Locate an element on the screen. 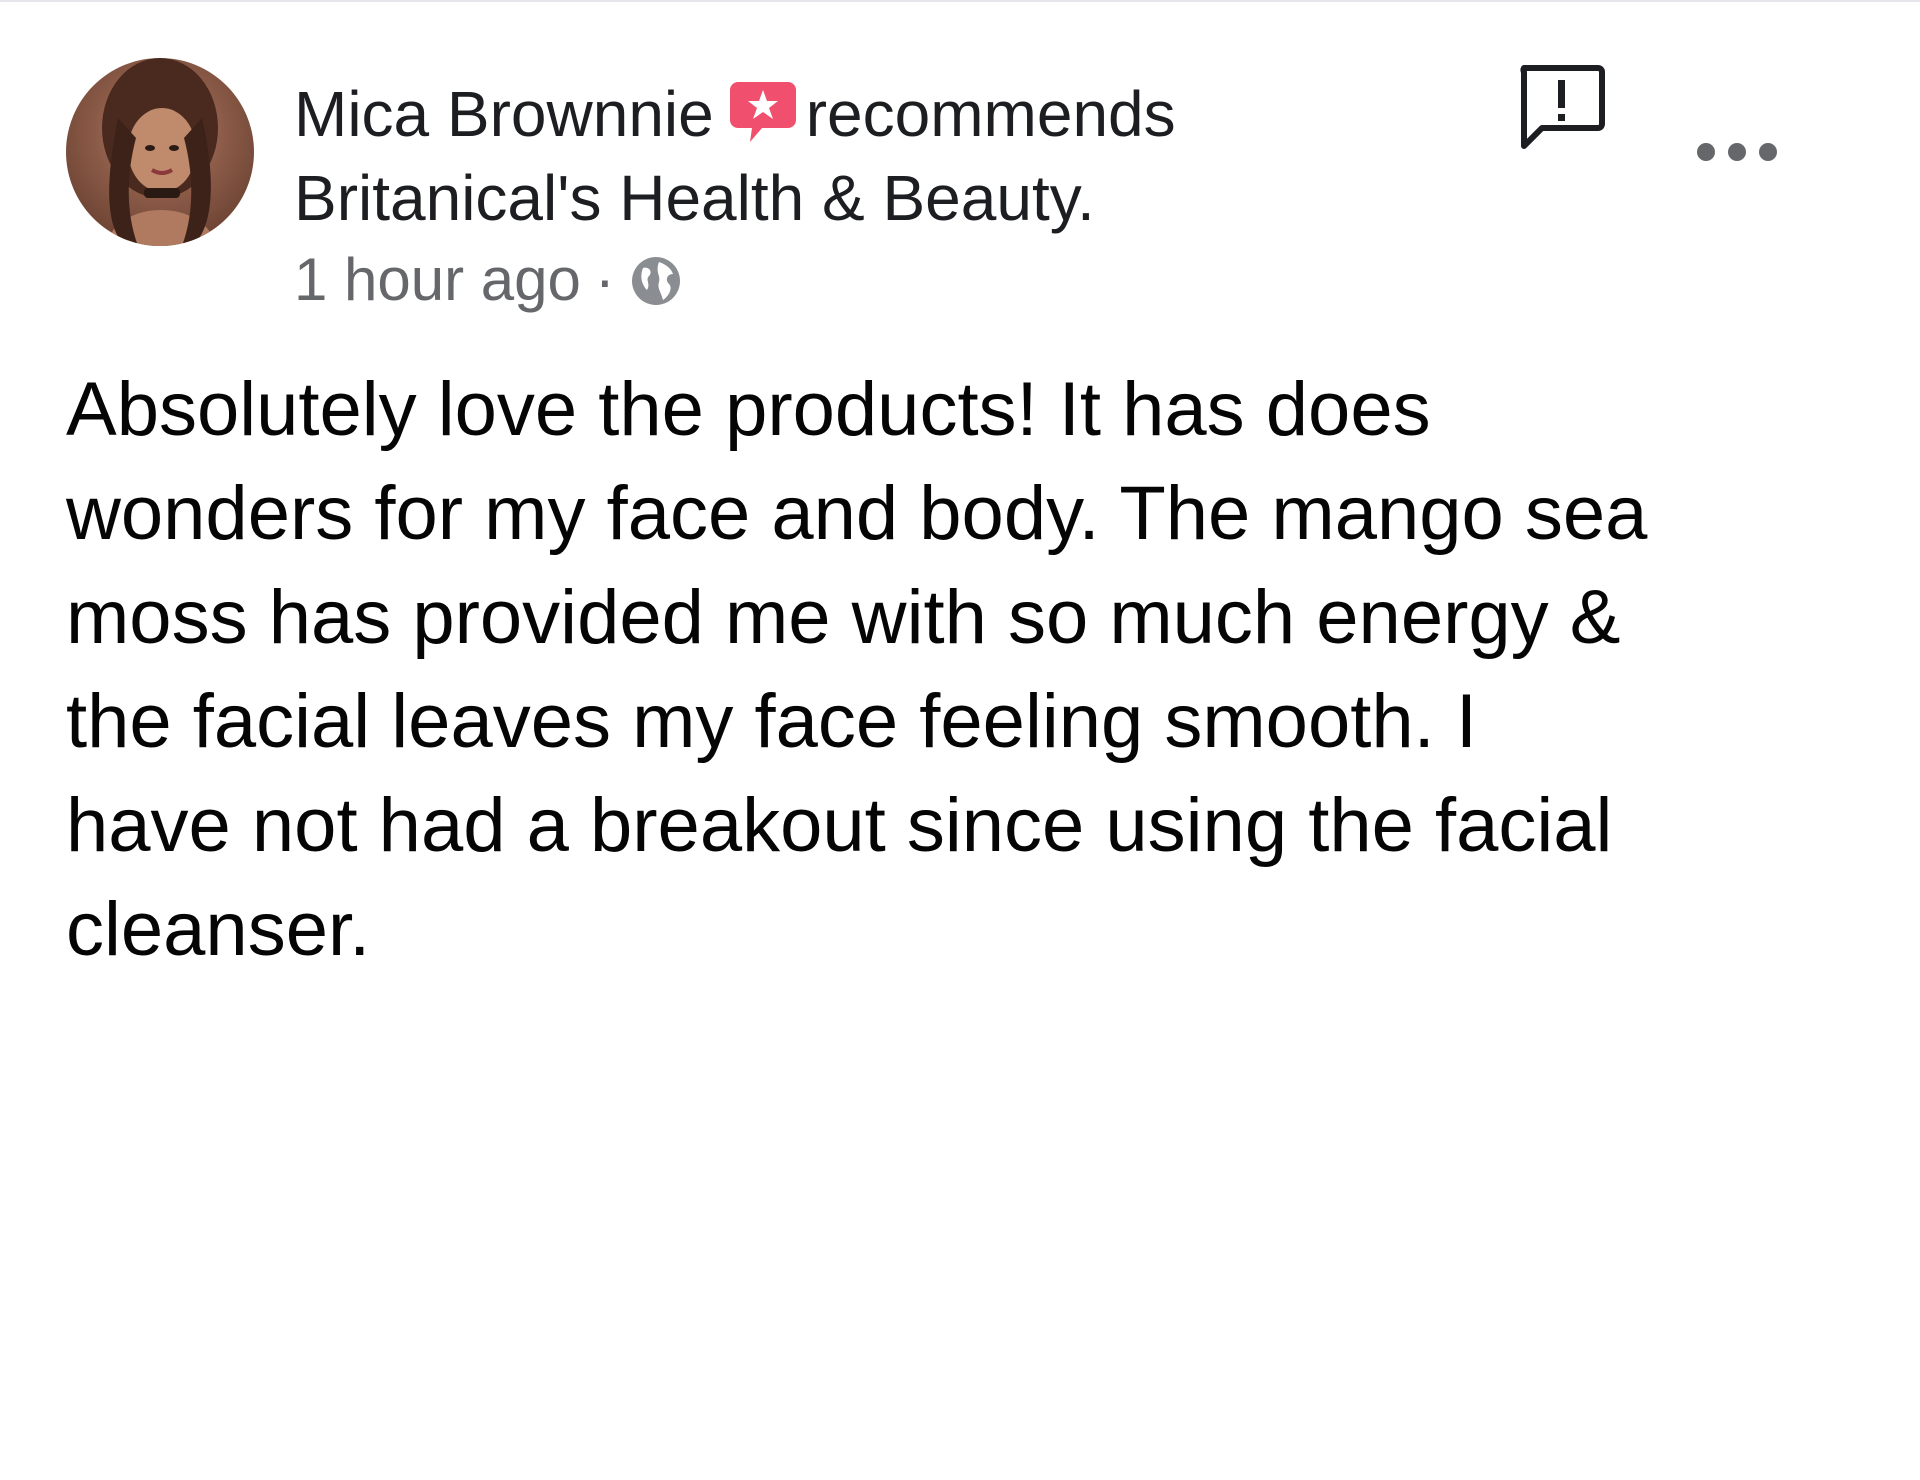 Image resolution: width=1920 pixels, height=1480 pixels. report-icon is located at coordinates (1562, 107).